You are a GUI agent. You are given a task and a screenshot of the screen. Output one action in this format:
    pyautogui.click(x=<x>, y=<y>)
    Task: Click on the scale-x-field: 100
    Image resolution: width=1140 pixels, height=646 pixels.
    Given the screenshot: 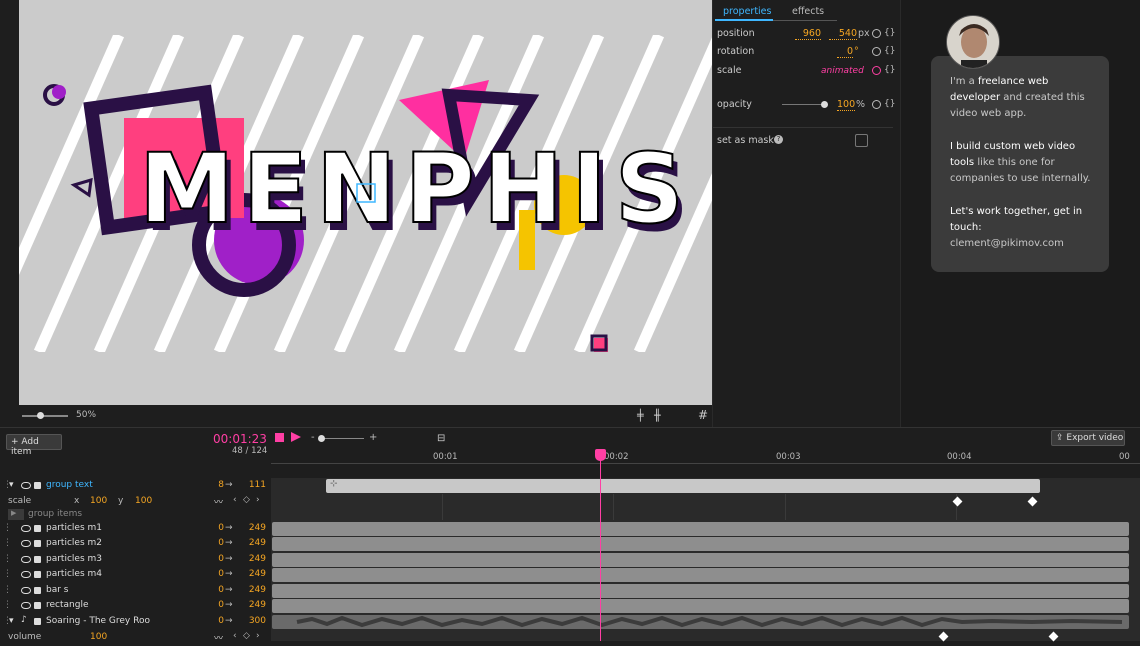 What is the action you would take?
    pyautogui.click(x=98, y=501)
    